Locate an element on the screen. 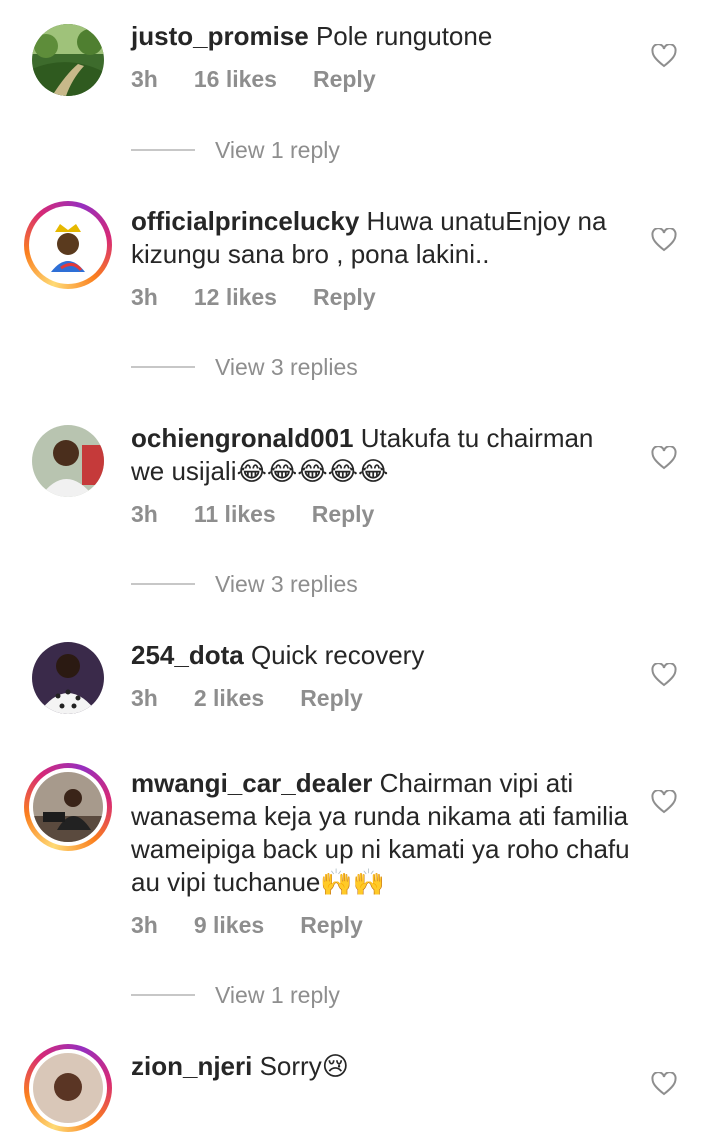  username: mwangi_car_dealer is located at coordinates (251, 783).